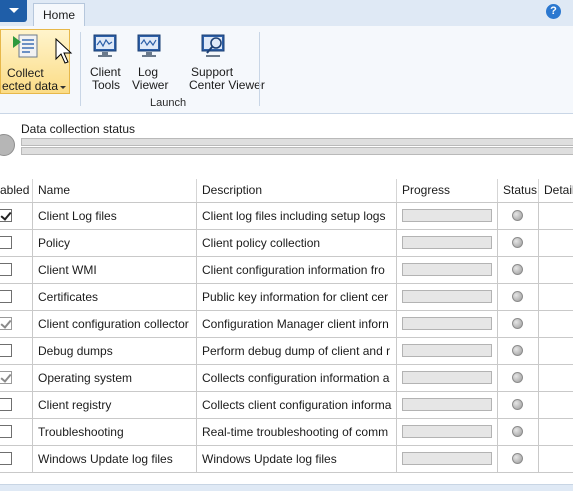  What do you see at coordinates (297, 142) in the screenshot?
I see `overall-progress-bar` at bounding box center [297, 142].